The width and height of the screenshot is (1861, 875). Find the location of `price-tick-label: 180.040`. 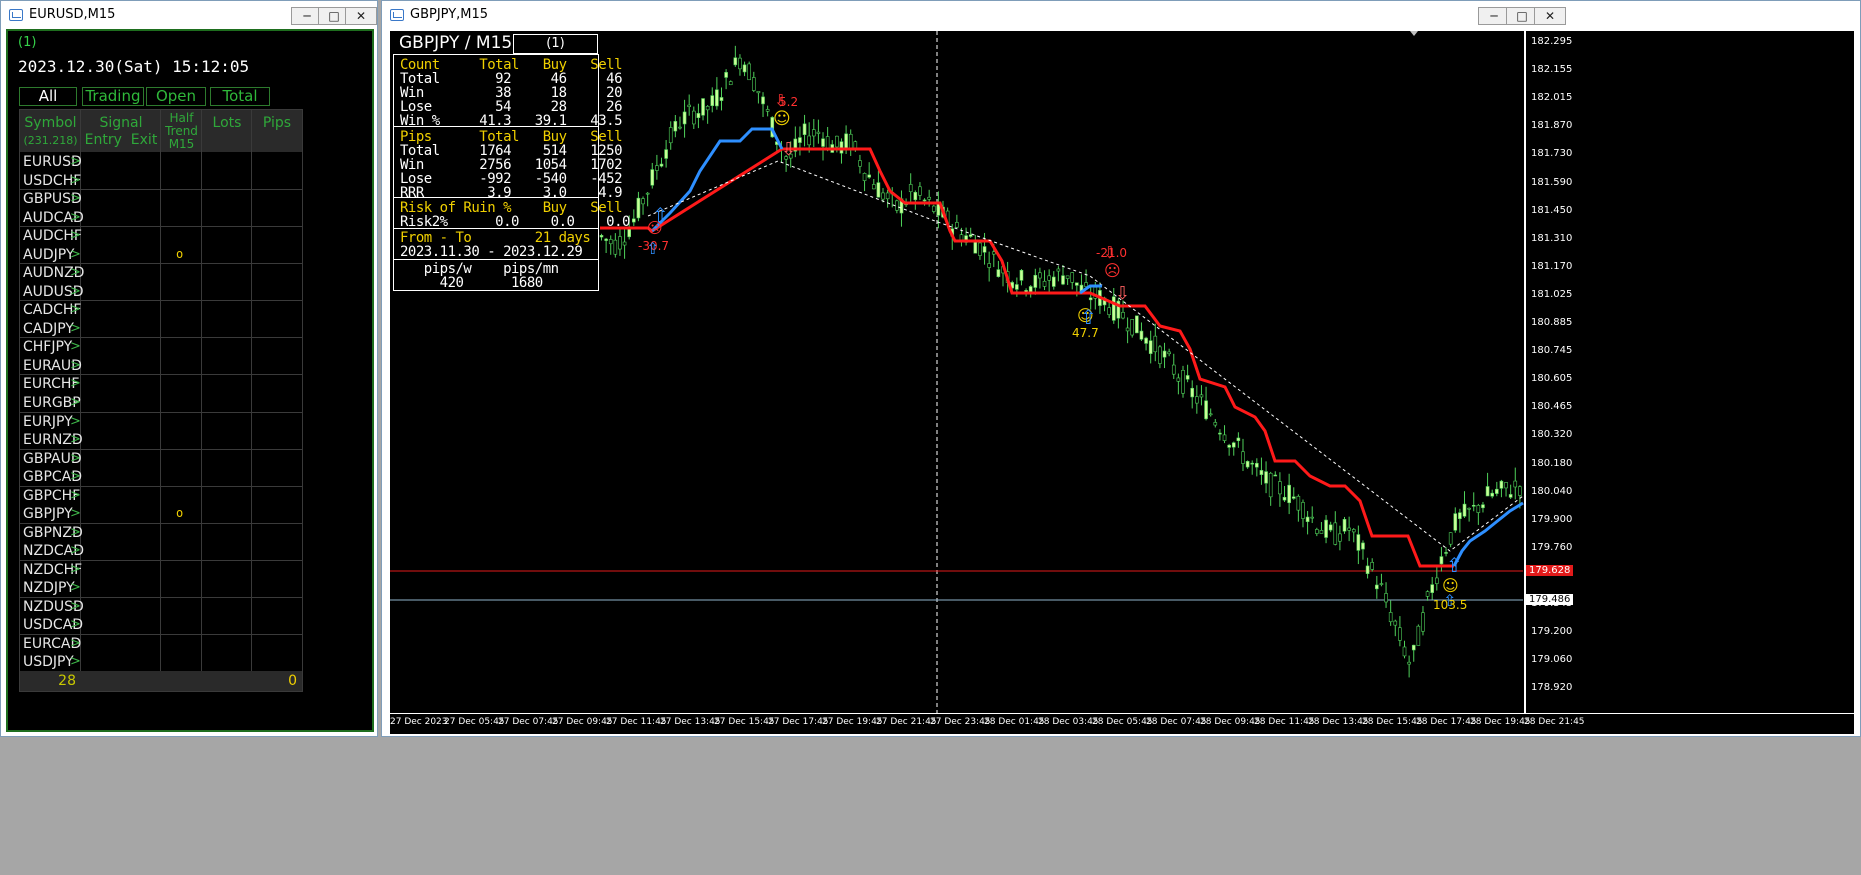

price-tick-label: 180.040 is located at coordinates (1552, 491).